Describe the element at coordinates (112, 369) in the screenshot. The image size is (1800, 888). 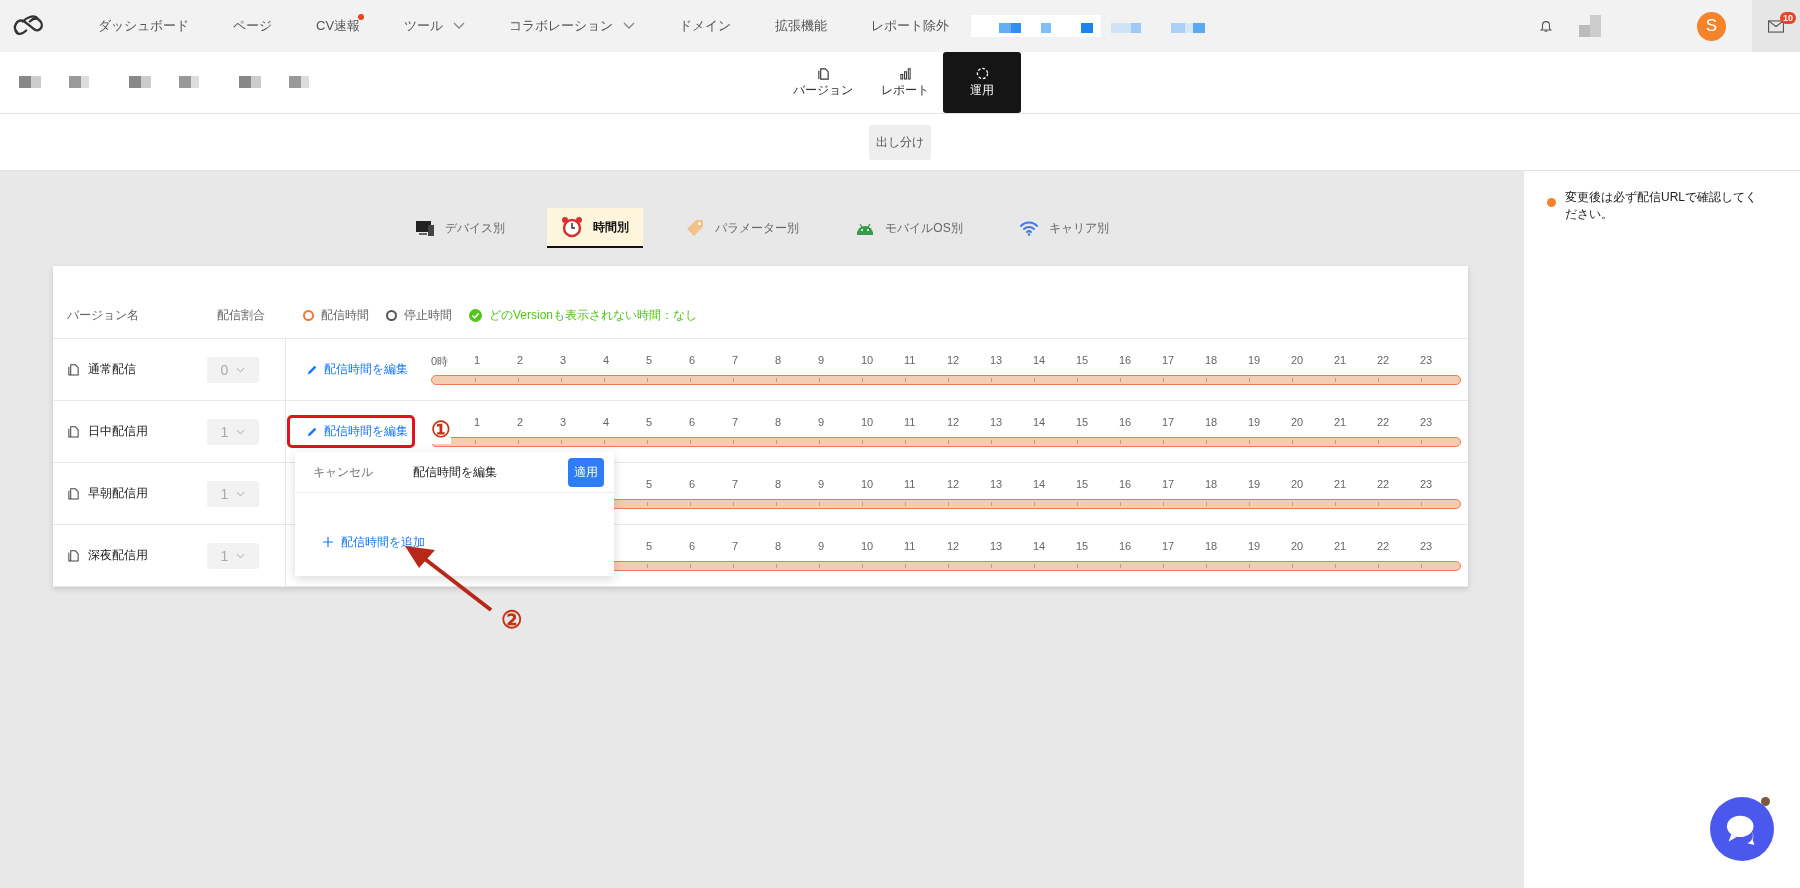
I see `version-name: 通常配信` at that location.